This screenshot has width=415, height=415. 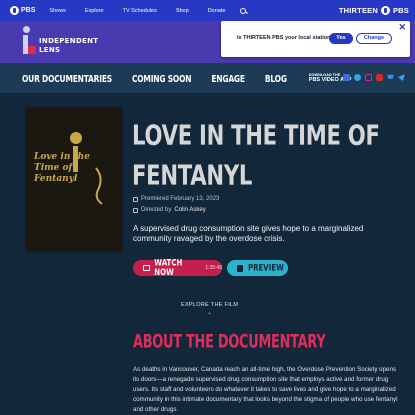 I want to click on nav-engage: ENGAGE, so click(x=228, y=78).